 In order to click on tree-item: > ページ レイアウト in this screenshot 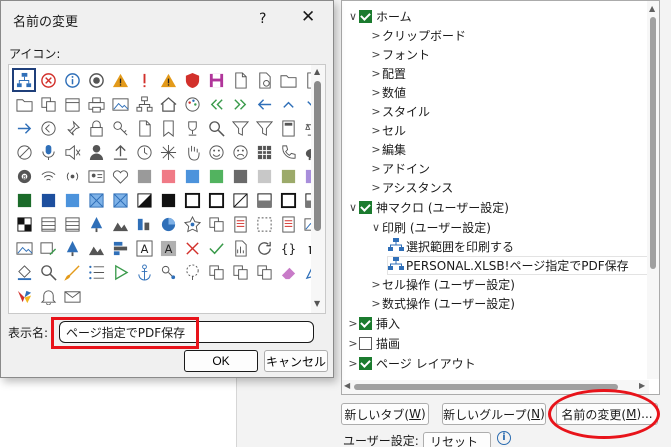, I will do `click(411, 363)`.